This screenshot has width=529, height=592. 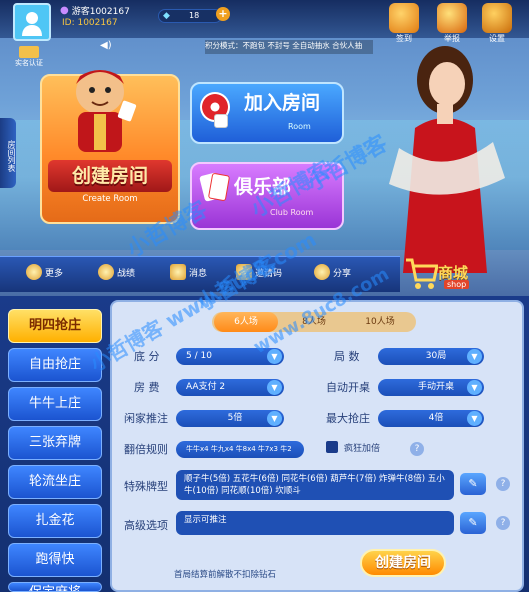 What do you see at coordinates (322, 272) in the screenshot?
I see `share-icon` at bounding box center [322, 272].